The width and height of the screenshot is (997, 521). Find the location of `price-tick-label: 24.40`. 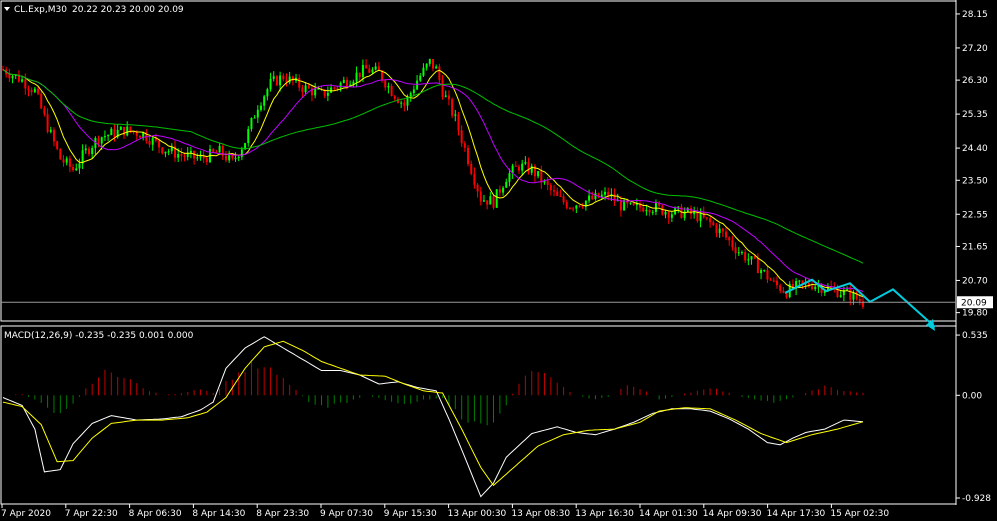

price-tick-label: 24.40 is located at coordinates (975, 149).